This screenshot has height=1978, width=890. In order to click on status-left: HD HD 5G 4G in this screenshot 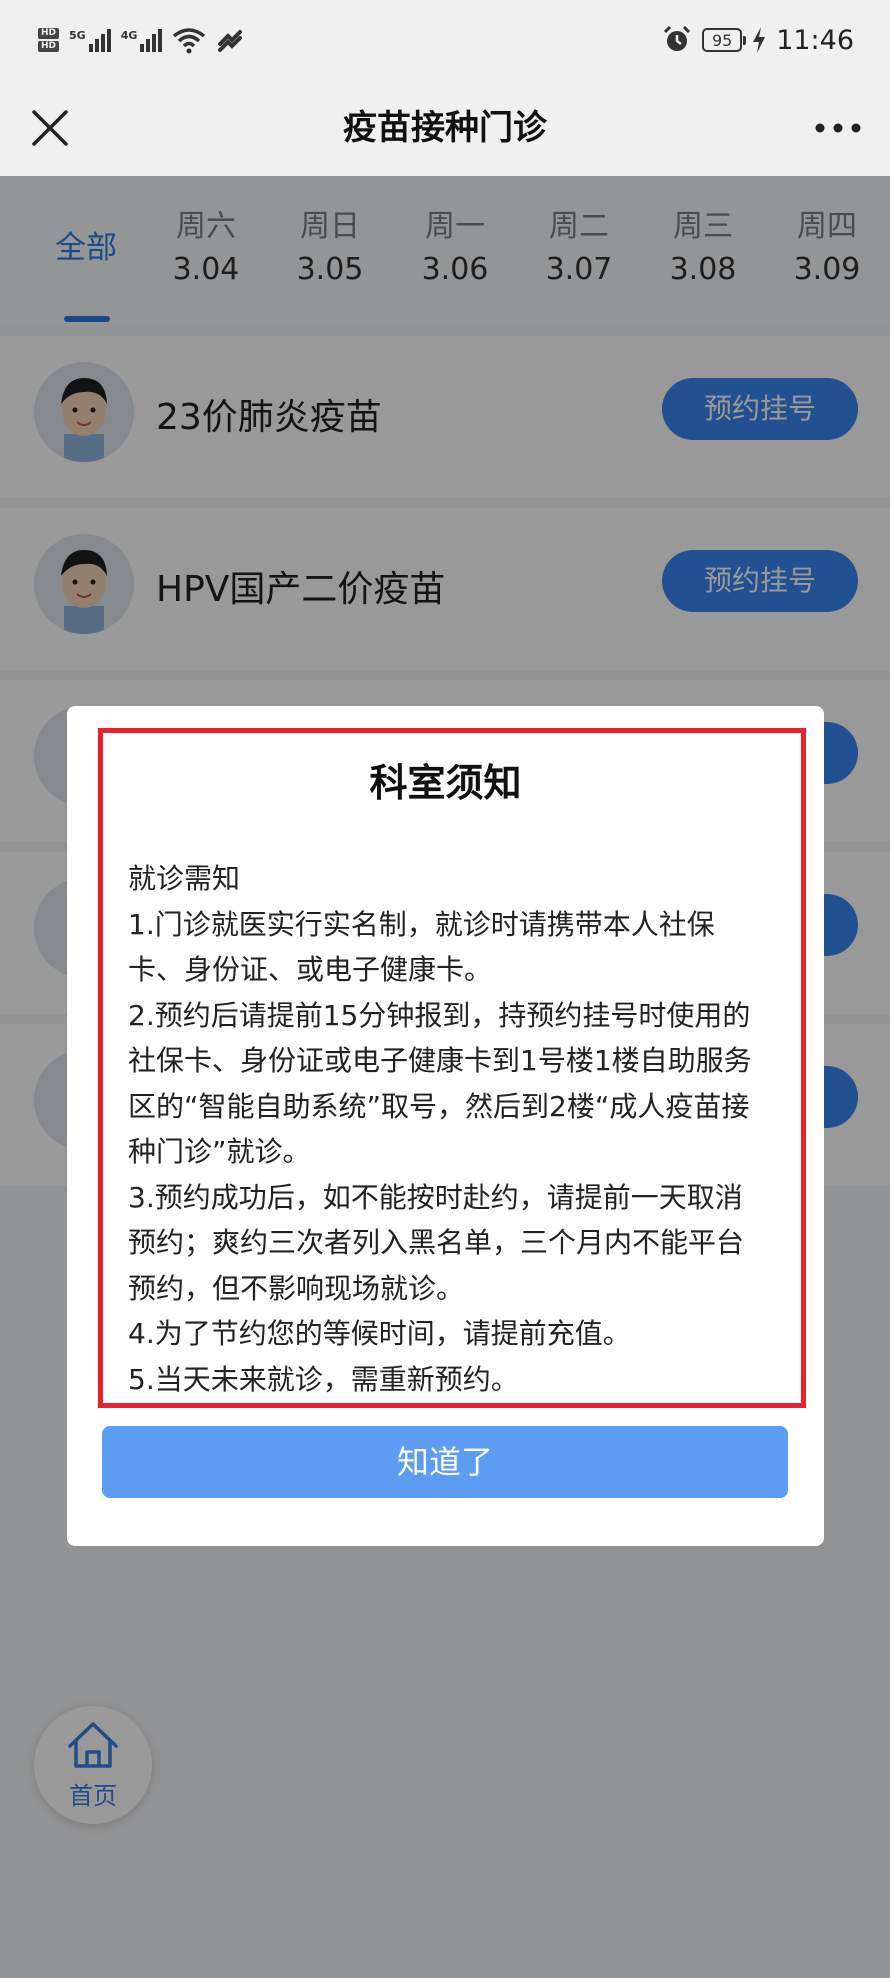, I will do `click(141, 40)`.